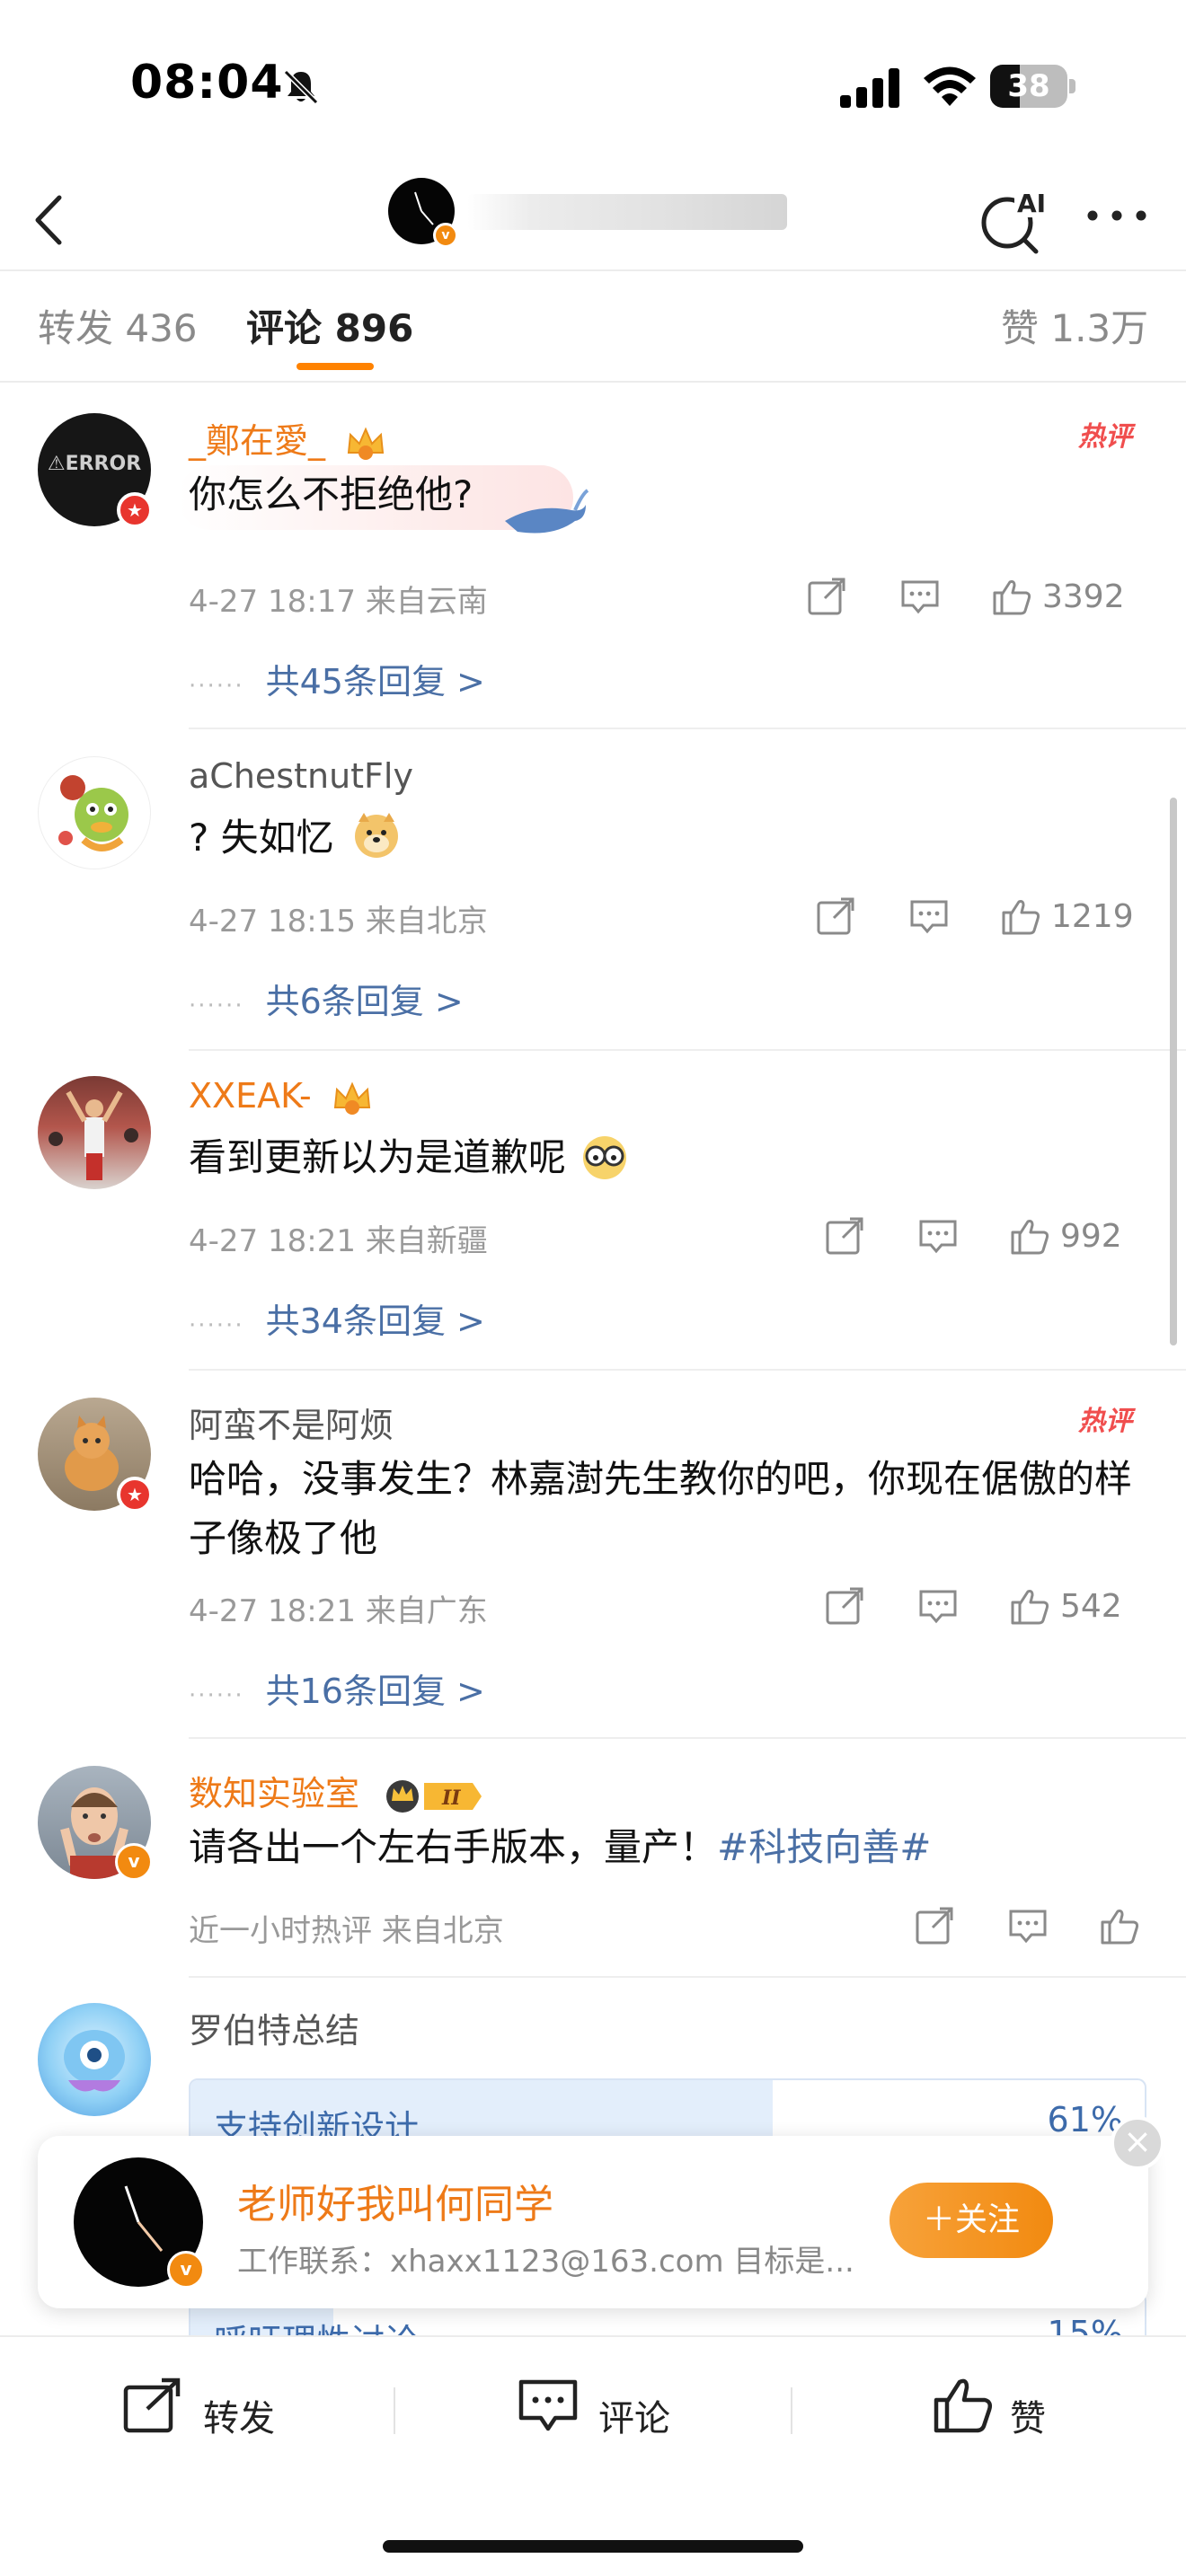 The height and width of the screenshot is (2576, 1186). I want to click on svg-text: II, so click(451, 1798).